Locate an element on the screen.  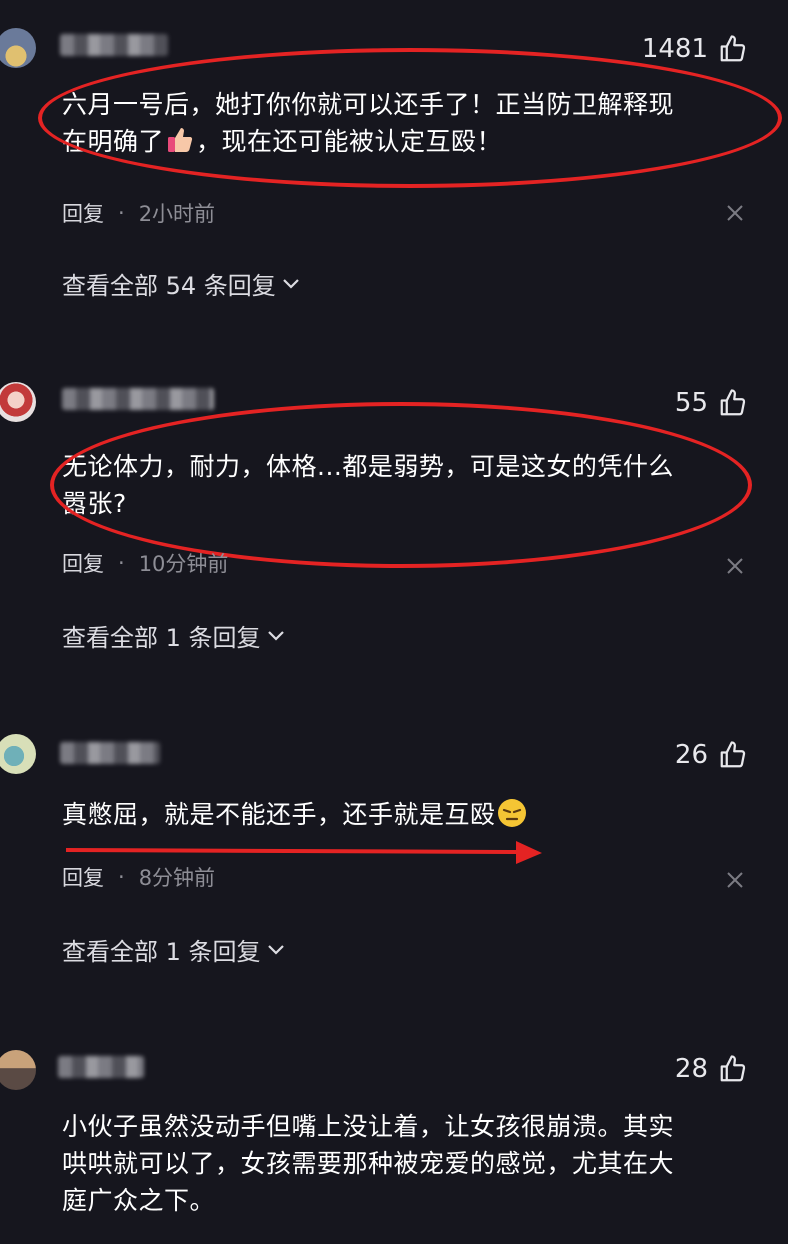
comment-text-line: 庭广众之下。 is located at coordinates (139, 1200).